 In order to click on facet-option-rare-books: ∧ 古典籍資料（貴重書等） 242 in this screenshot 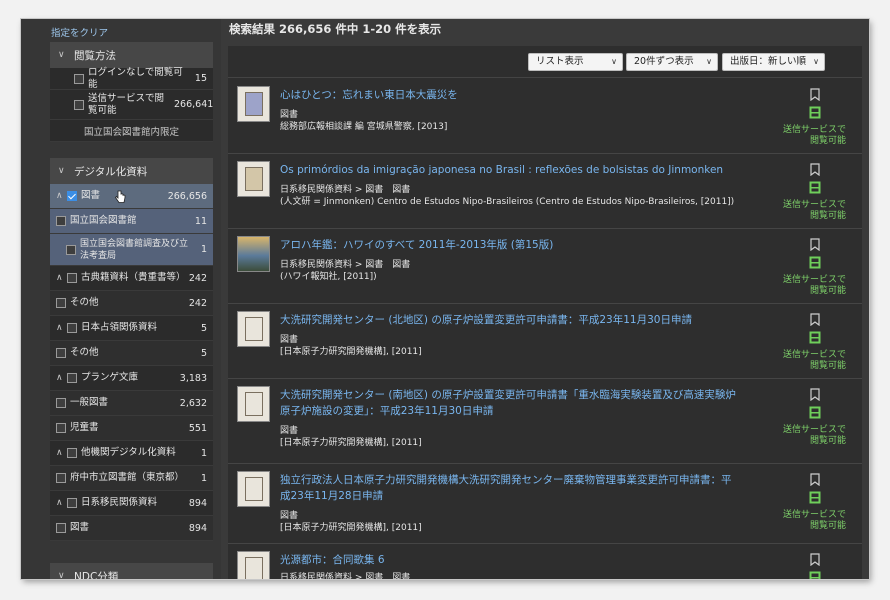, I will do `click(131, 278)`.